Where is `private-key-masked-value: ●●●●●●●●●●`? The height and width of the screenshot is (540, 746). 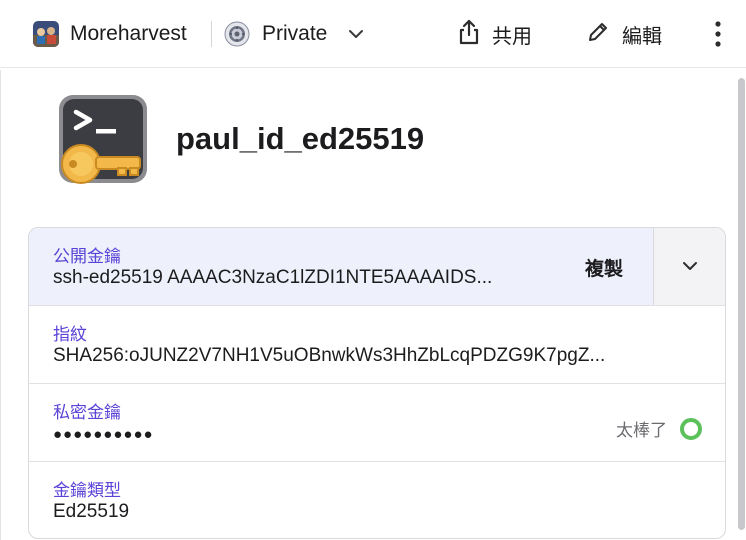 private-key-masked-value: ●●●●●●●●●● is located at coordinates (103, 434).